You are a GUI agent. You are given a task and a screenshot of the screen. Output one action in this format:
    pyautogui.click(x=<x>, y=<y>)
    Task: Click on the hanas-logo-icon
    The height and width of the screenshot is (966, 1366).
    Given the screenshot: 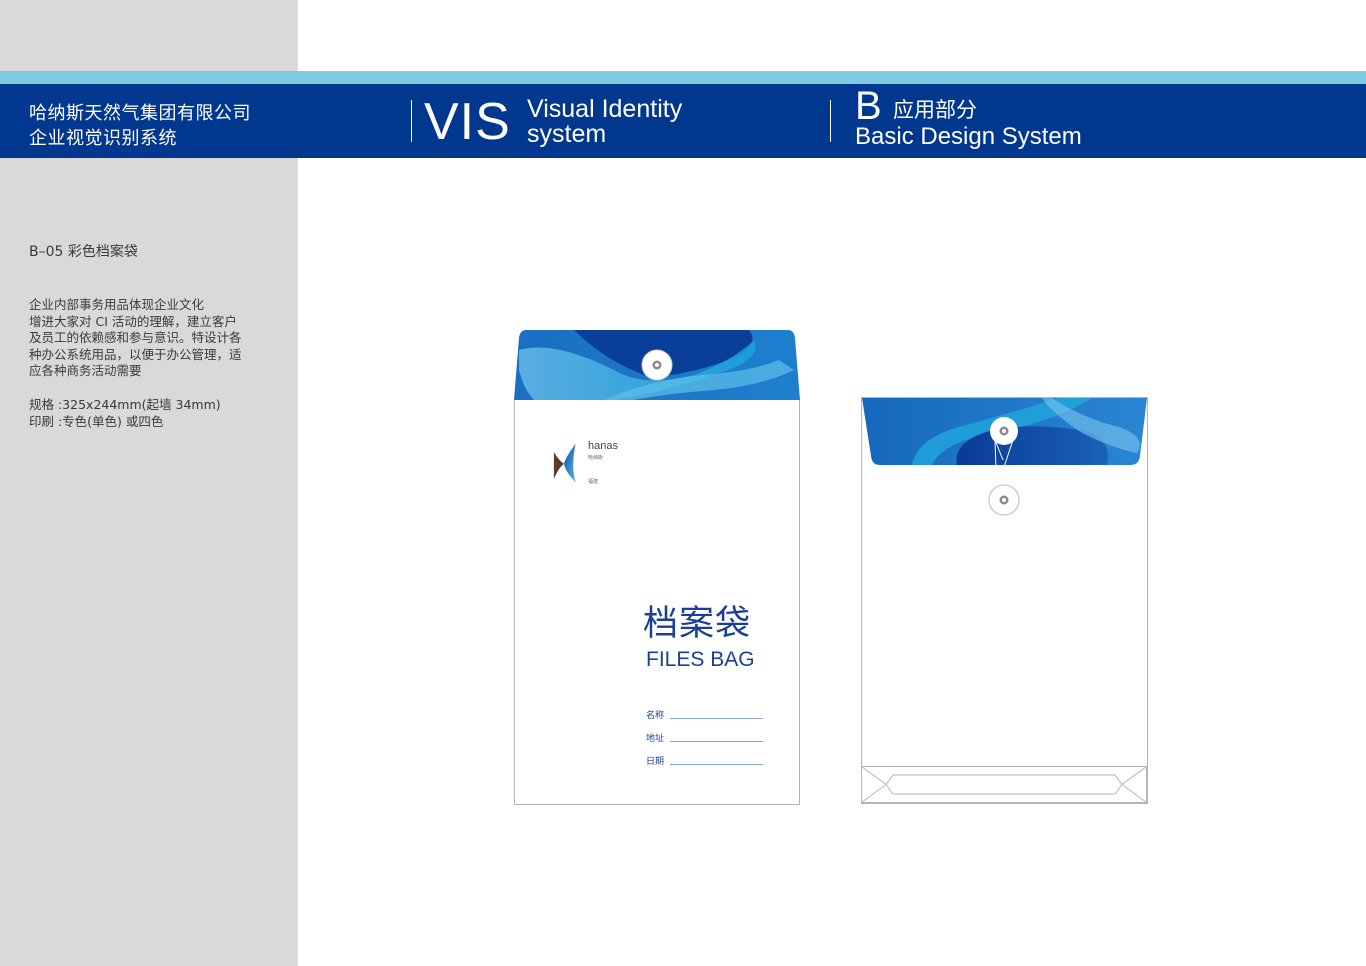 What is the action you would take?
    pyautogui.click(x=564, y=463)
    